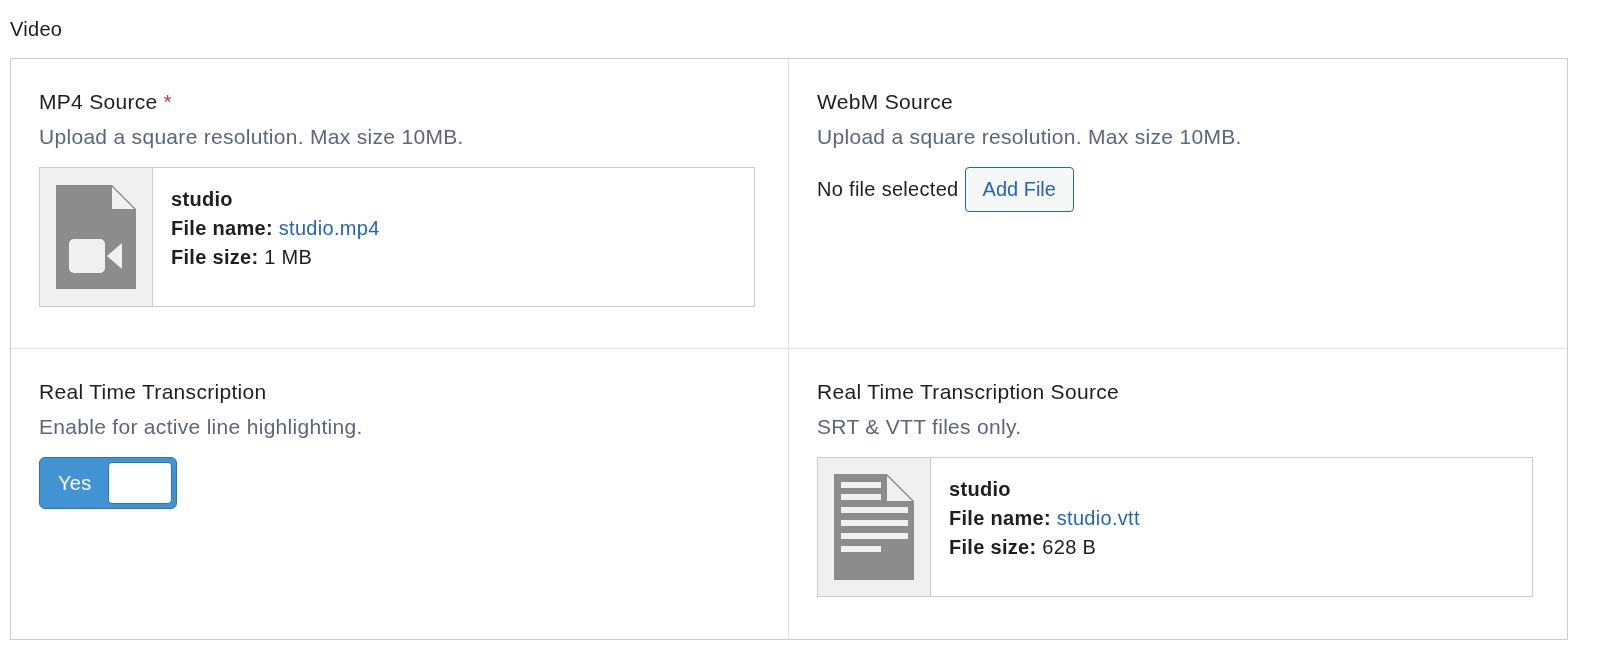 The height and width of the screenshot is (655, 1600). What do you see at coordinates (888, 189) in the screenshot?
I see `no-file-text: No file selected` at bounding box center [888, 189].